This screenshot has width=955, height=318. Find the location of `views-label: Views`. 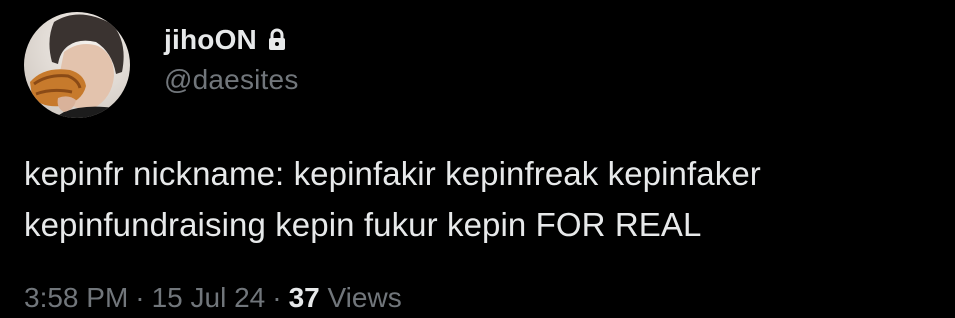

views-label: Views is located at coordinates (364, 297).